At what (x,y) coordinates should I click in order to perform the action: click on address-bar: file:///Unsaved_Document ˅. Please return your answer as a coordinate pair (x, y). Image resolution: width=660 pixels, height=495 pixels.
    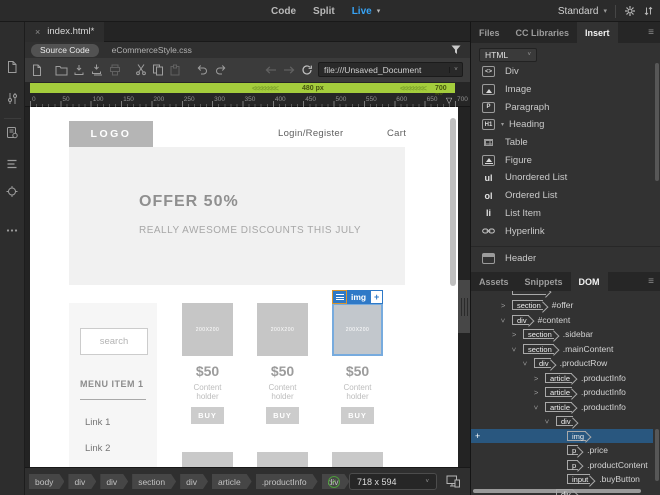
    Looking at the image, I should click on (390, 69).